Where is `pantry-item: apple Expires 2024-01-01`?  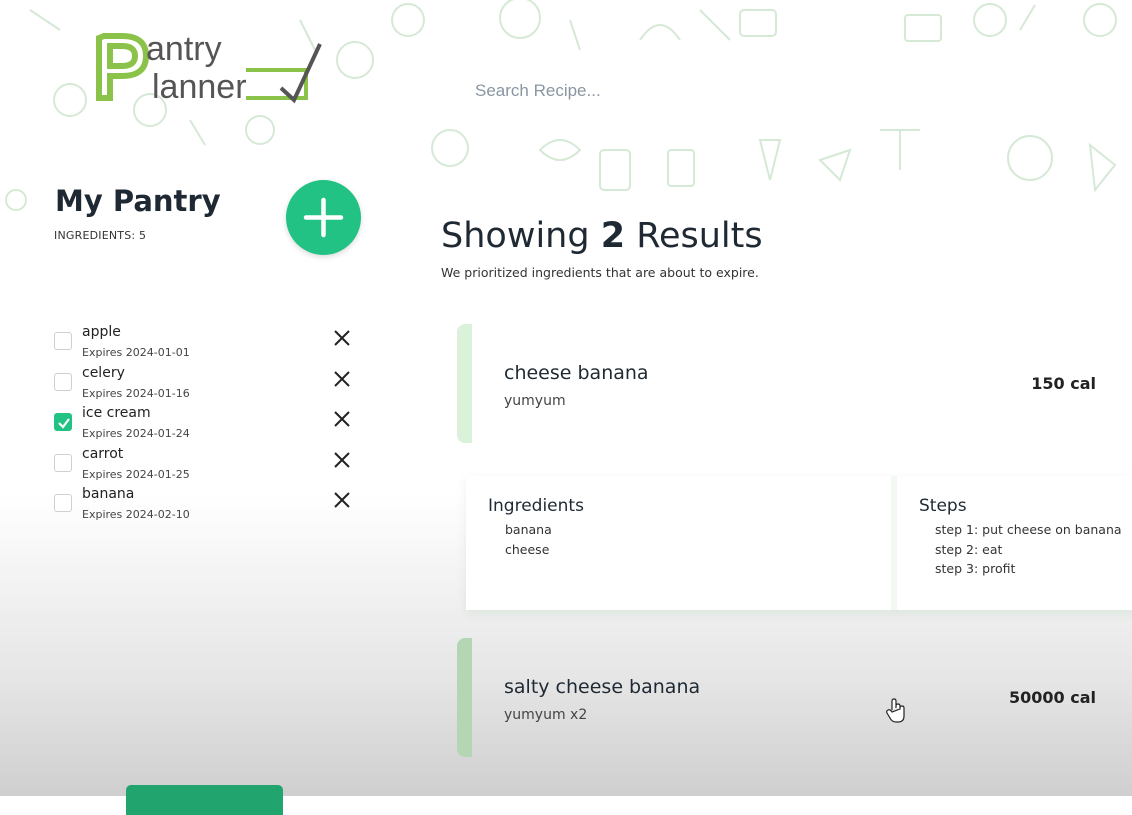
pantry-item: apple Expires 2024-01-01 is located at coordinates (209, 344).